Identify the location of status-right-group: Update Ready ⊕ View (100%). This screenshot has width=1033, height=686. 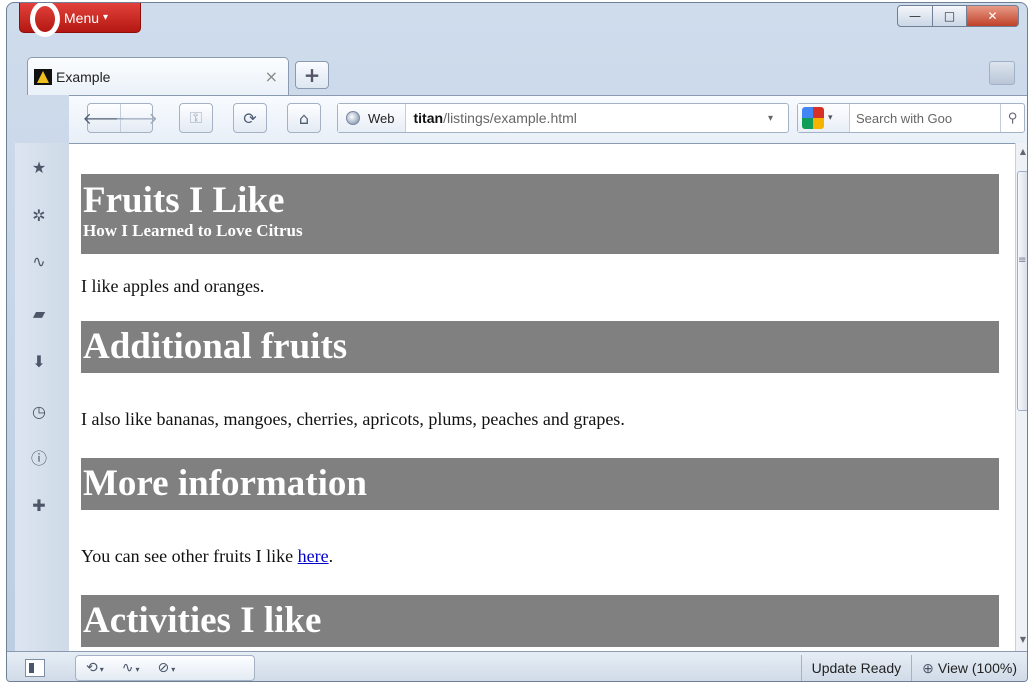
(911, 668).